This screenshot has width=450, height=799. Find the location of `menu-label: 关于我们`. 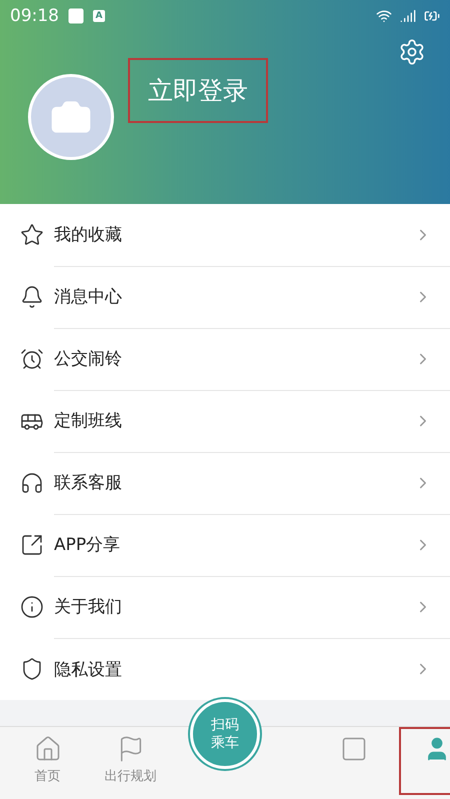

menu-label: 关于我们 is located at coordinates (88, 607).